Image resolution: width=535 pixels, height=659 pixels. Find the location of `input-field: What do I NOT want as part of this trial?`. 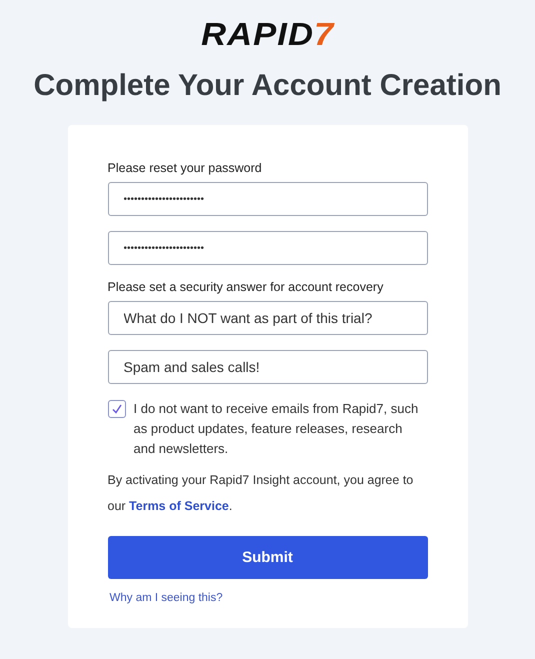

input-field: What do I NOT want as part of this trial? is located at coordinates (268, 318).